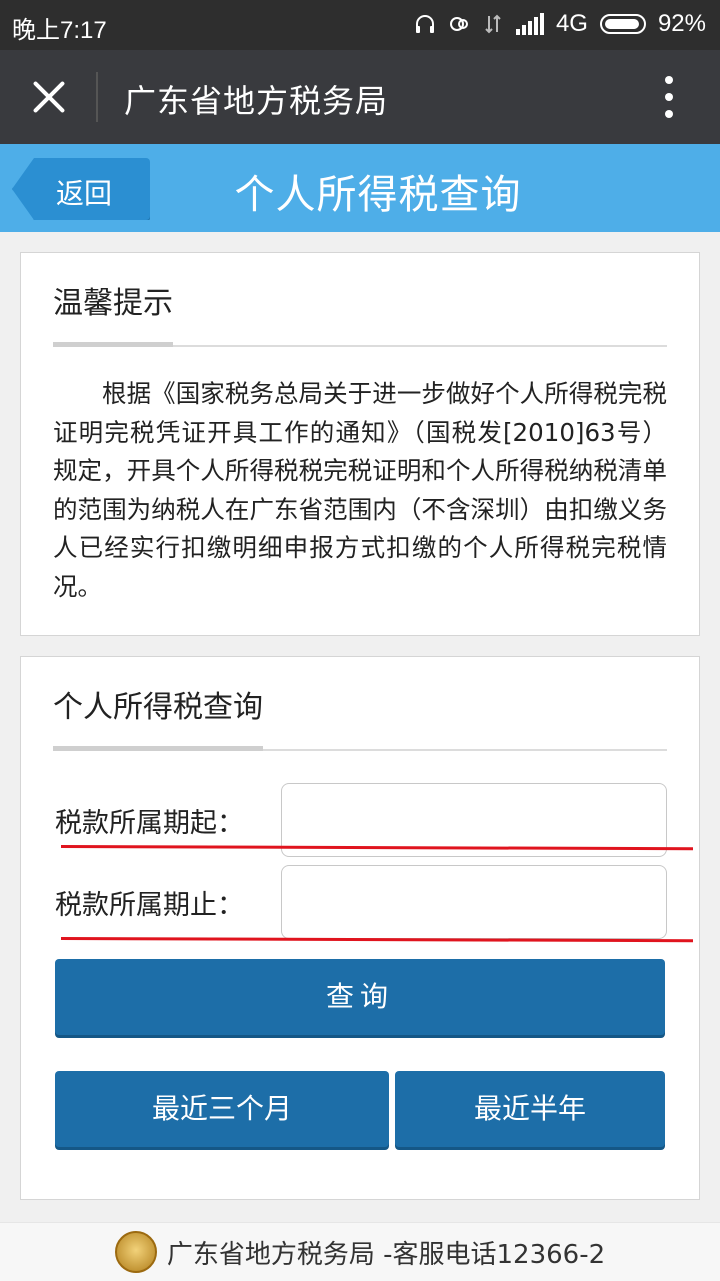  Describe the element at coordinates (386, 1254) in the screenshot. I see `footer-text: 广东省地方税务局 -客服电话12366-2` at that location.